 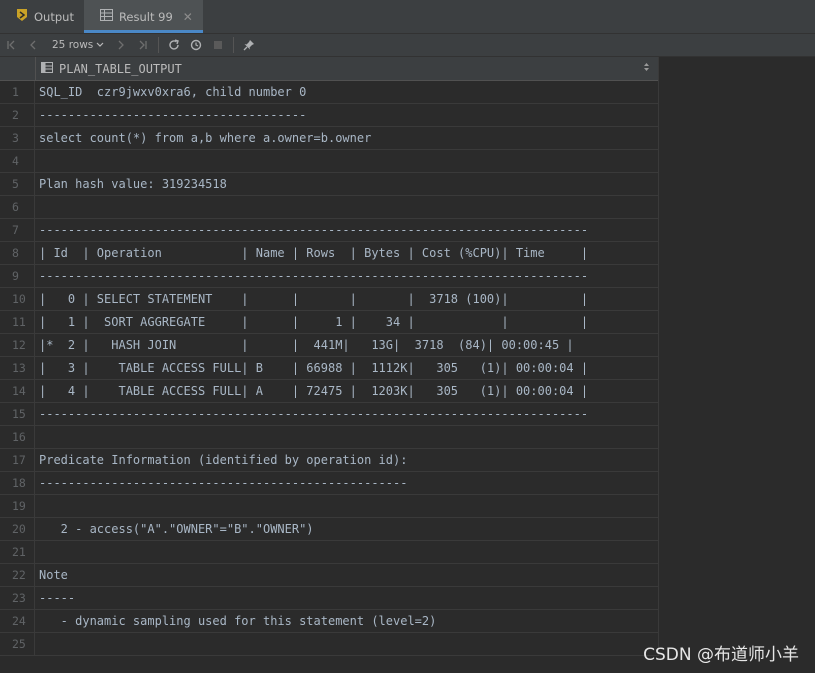 I want to click on last-page-icon, so click(x=143, y=45).